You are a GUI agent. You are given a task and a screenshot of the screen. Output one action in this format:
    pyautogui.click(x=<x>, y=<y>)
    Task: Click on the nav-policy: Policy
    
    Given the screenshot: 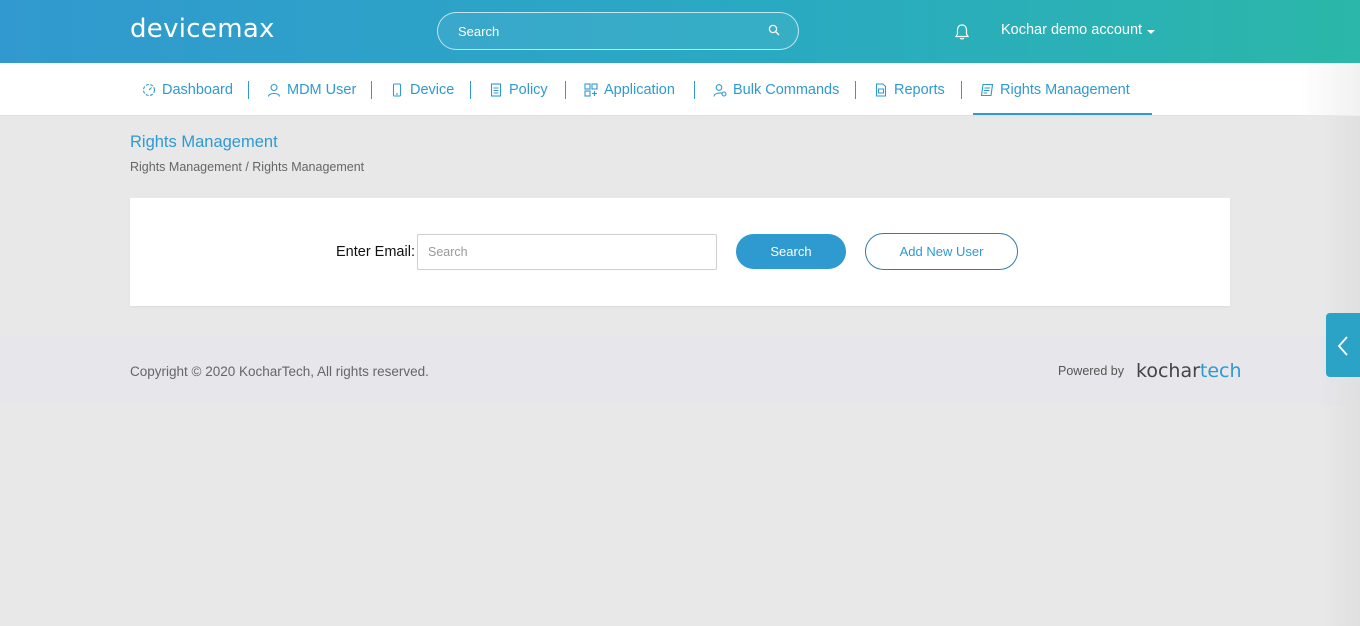 What is the action you would take?
    pyautogui.click(x=518, y=89)
    